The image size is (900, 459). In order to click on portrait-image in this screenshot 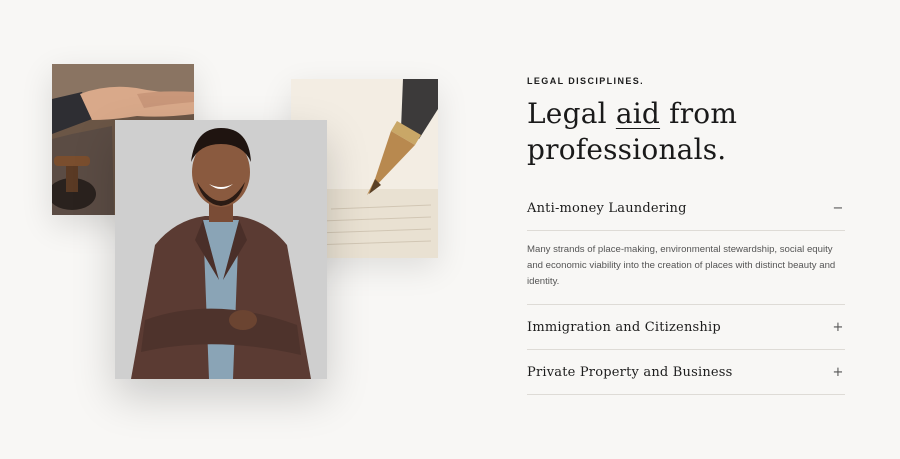, I will do `click(221, 249)`.